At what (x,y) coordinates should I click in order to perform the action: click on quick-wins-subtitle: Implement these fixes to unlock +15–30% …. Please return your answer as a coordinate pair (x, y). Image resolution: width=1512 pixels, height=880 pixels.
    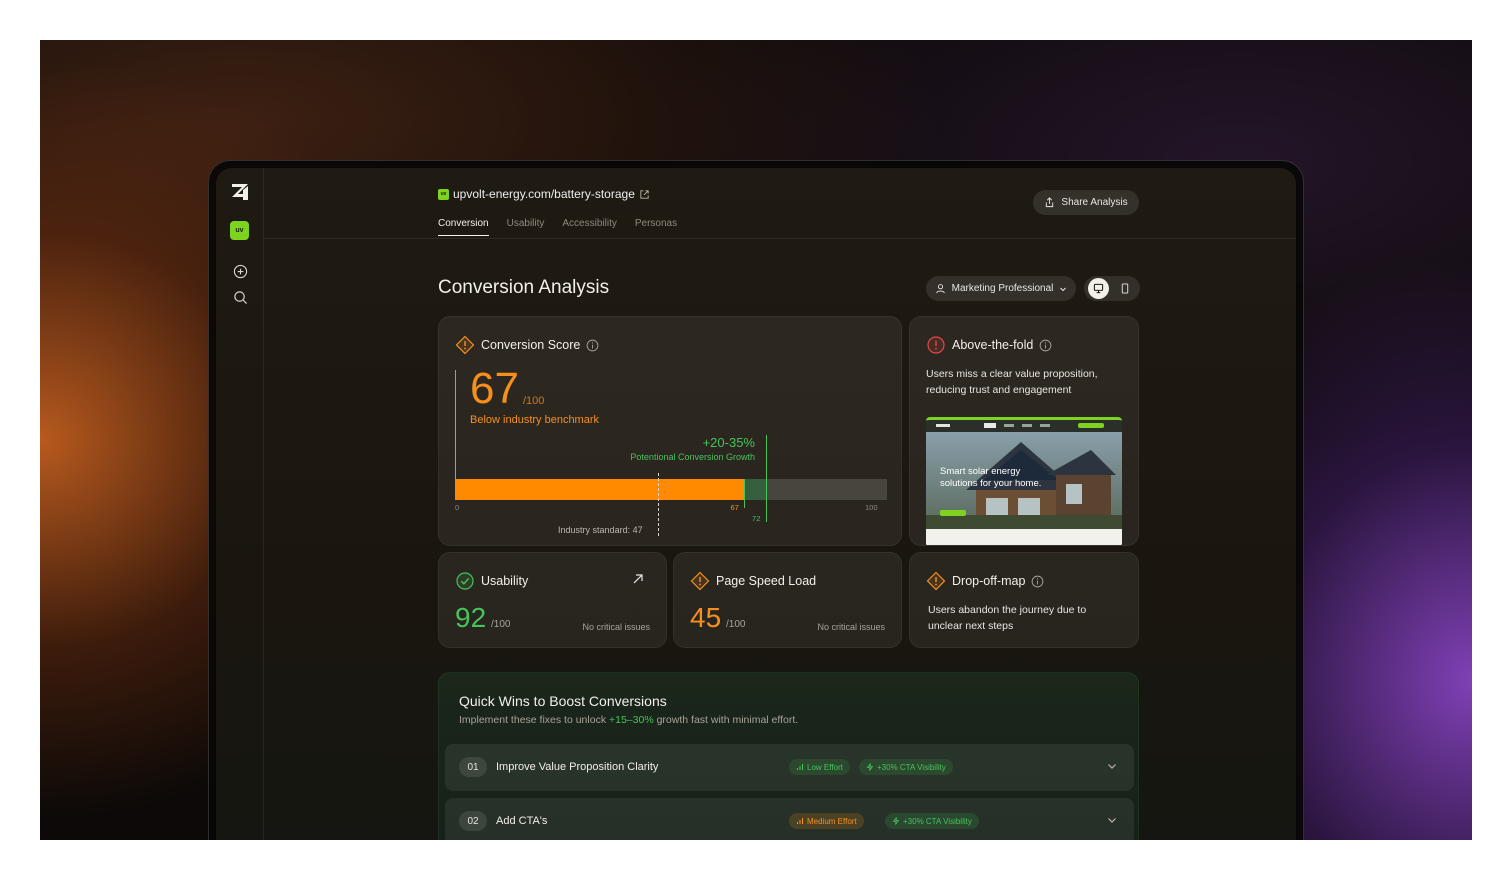
    Looking at the image, I should click on (628, 720).